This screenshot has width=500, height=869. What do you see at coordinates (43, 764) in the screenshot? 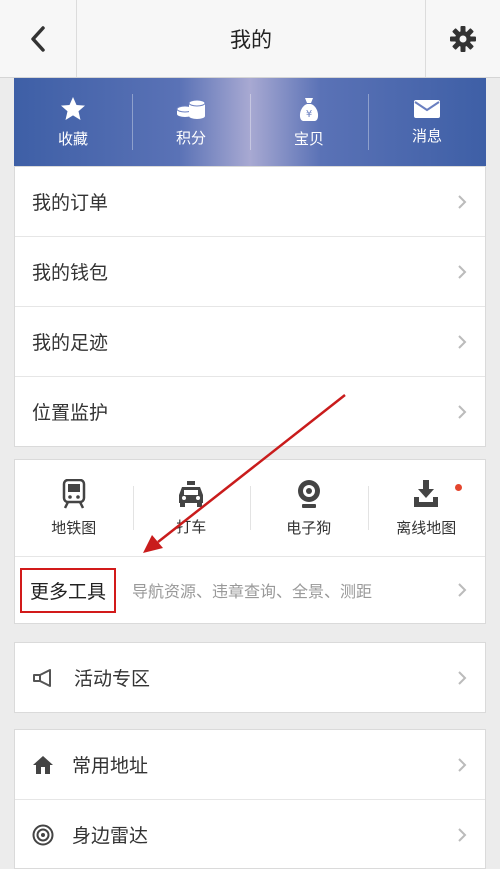
I see `home-icon` at bounding box center [43, 764].